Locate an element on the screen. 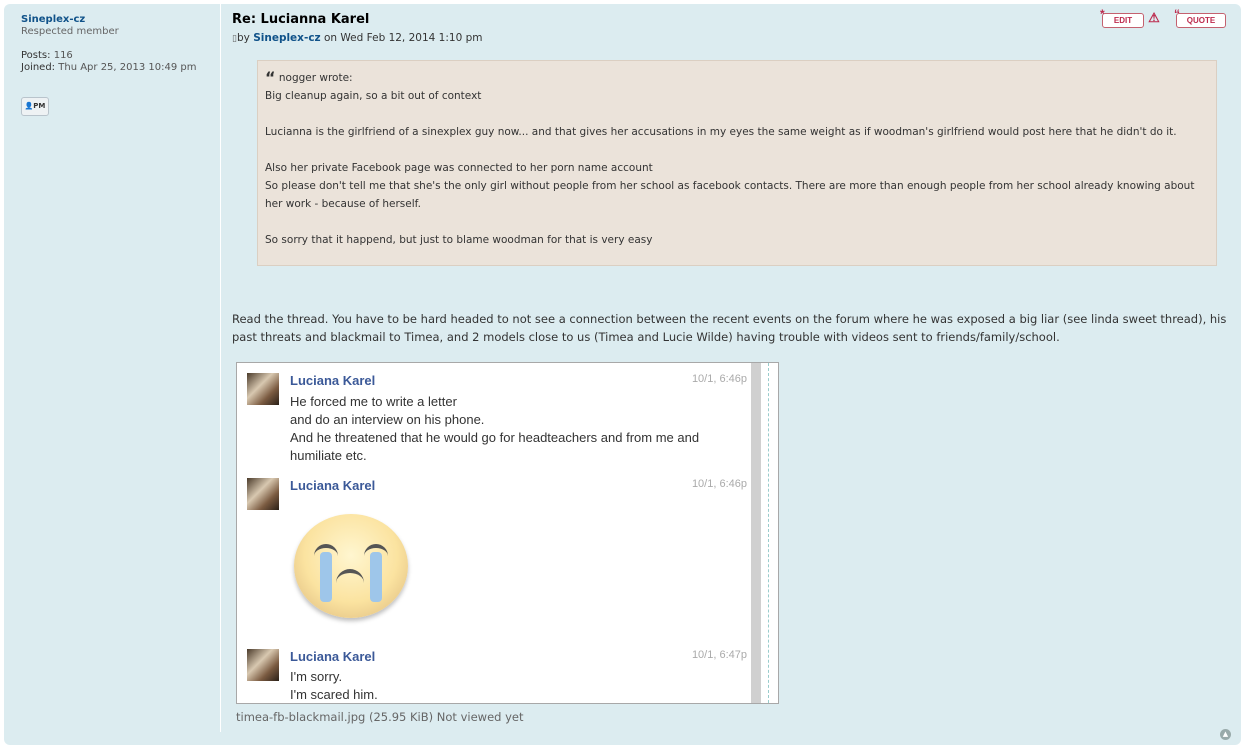 The image size is (1246, 751). post-date: on Wed Feb 12, 2014 1:10 pm is located at coordinates (403, 38).